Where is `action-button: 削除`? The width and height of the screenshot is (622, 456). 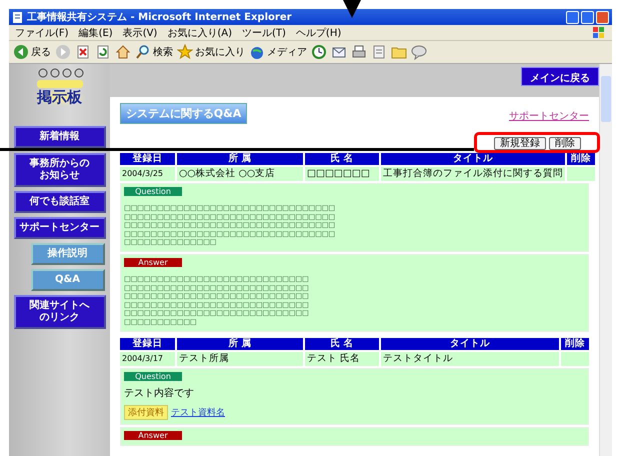 action-button: 削除 is located at coordinates (565, 143).